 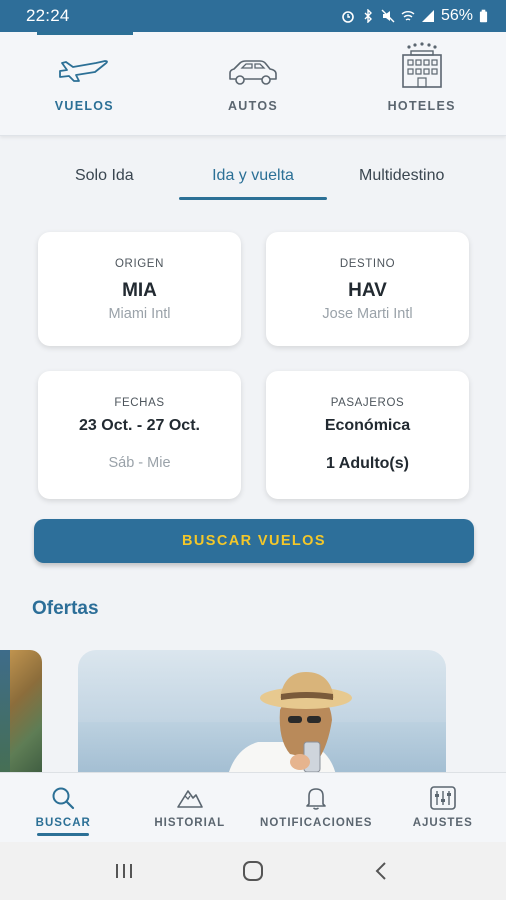 I want to click on system-navigation-bar, so click(x=253, y=871).